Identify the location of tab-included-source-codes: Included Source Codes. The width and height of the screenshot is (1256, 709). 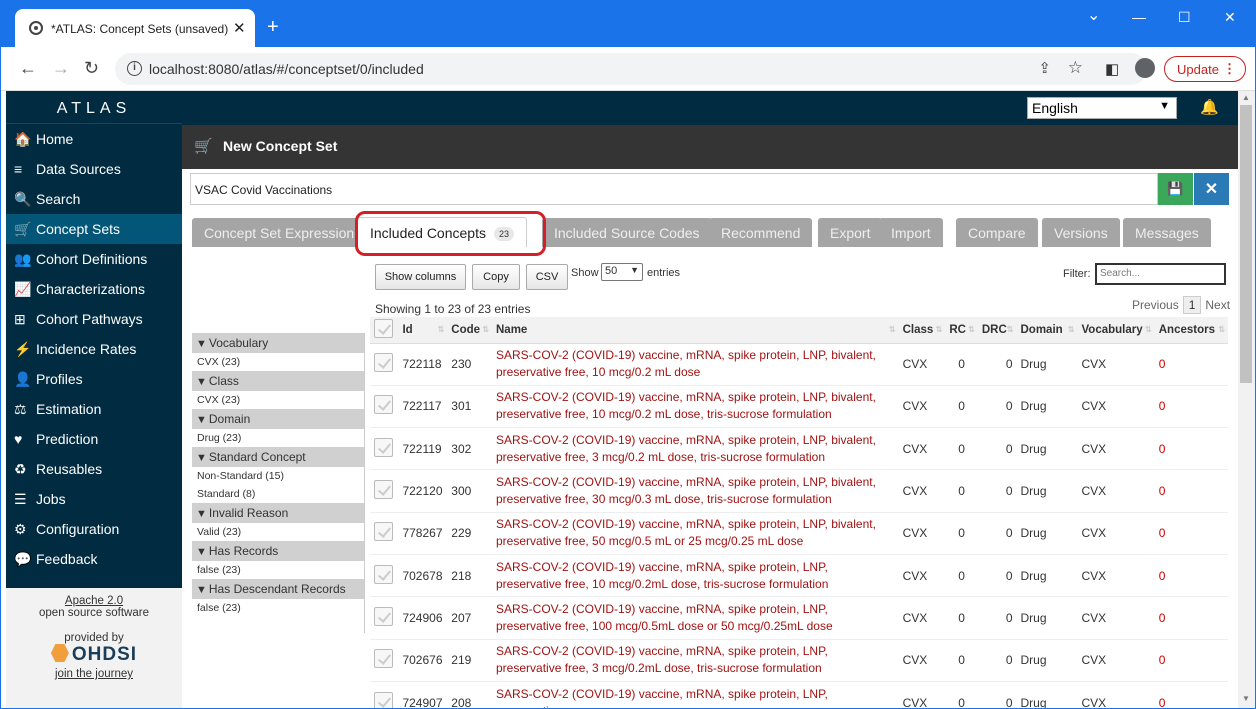
(627, 232).